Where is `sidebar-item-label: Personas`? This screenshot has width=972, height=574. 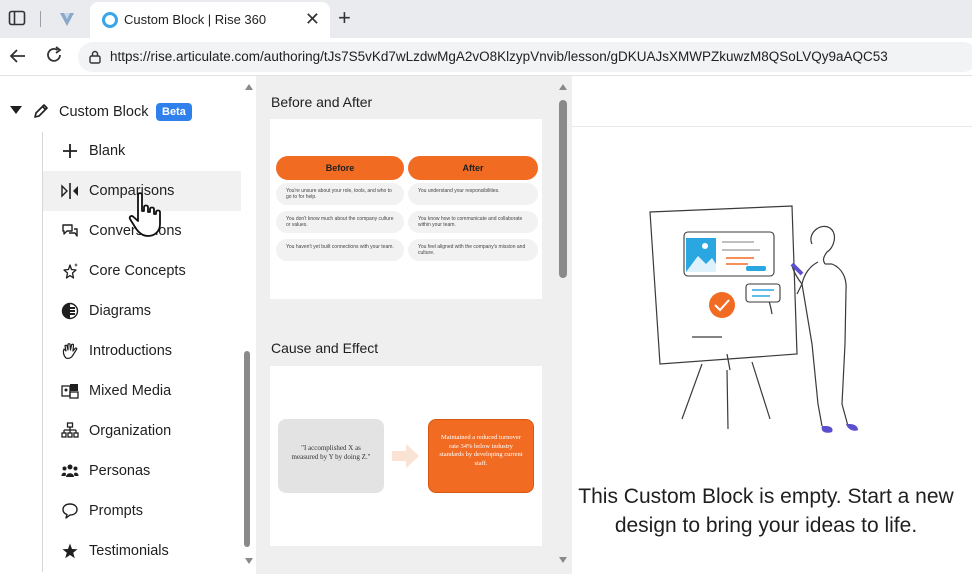
sidebar-item-label: Personas is located at coordinates (120, 471).